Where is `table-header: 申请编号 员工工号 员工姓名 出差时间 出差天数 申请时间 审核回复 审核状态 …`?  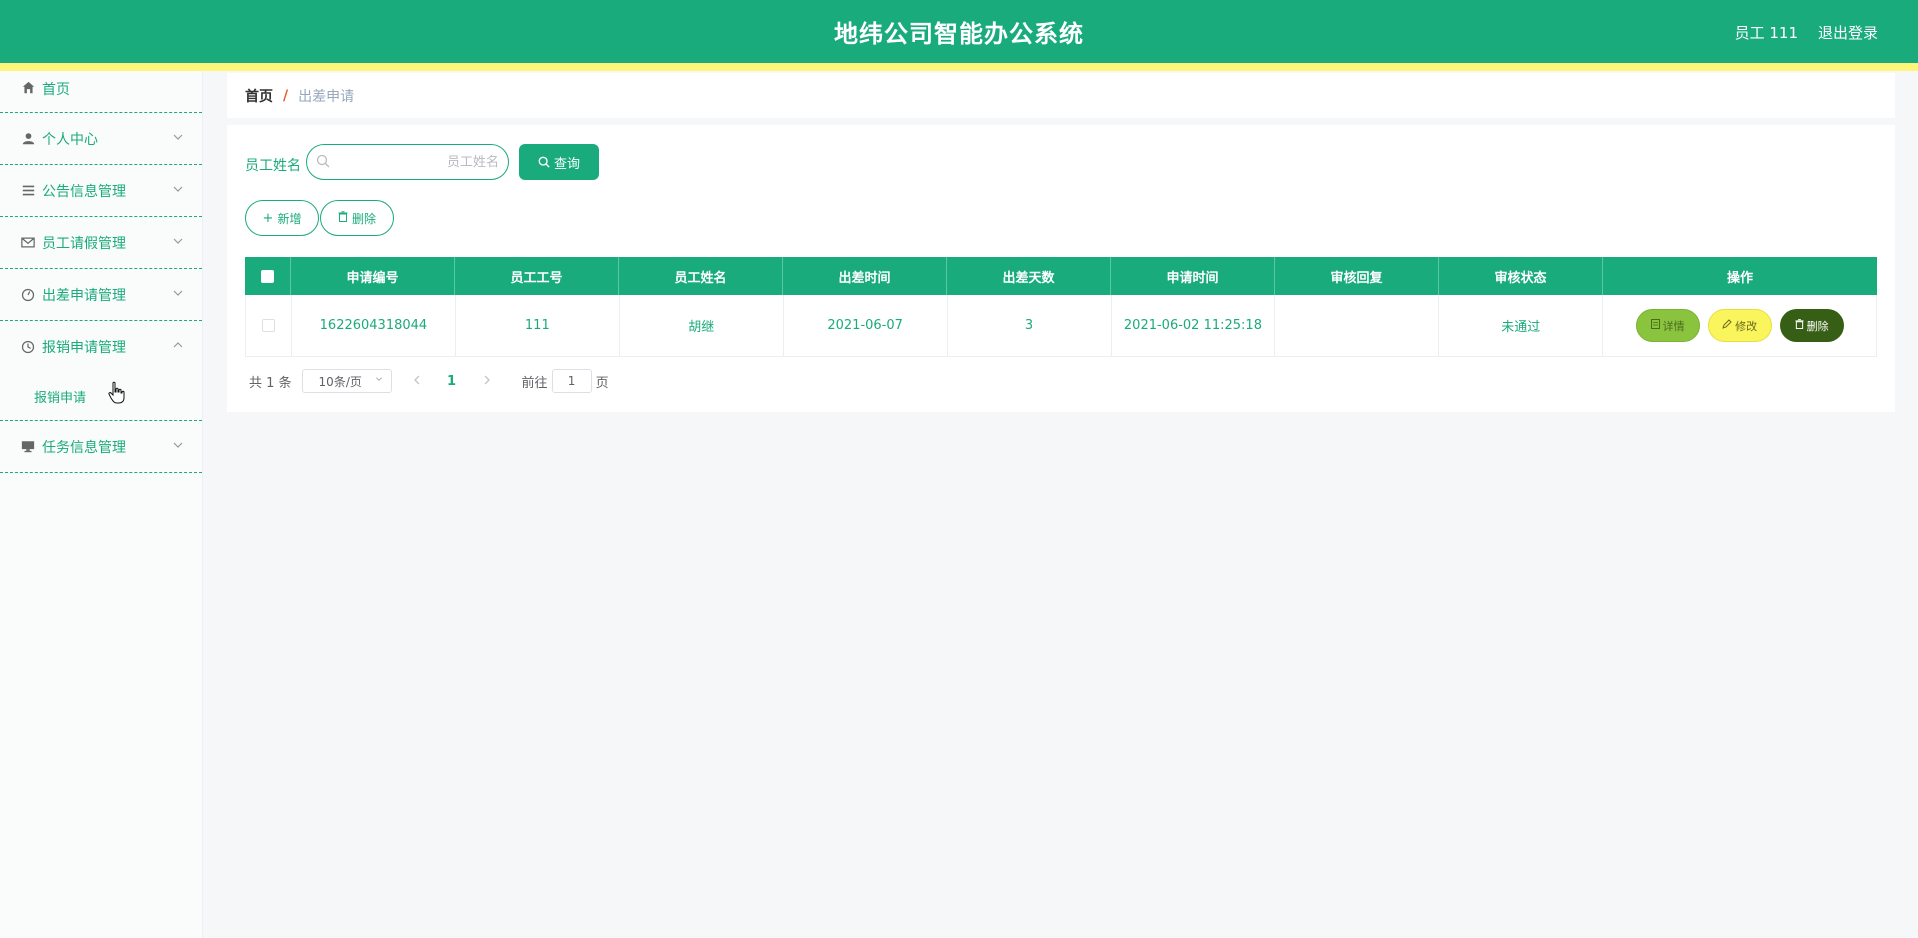 table-header: 申请编号 员工工号 员工姓名 出差时间 出差天数 申请时间 审核回复 审核状态 … is located at coordinates (1061, 276).